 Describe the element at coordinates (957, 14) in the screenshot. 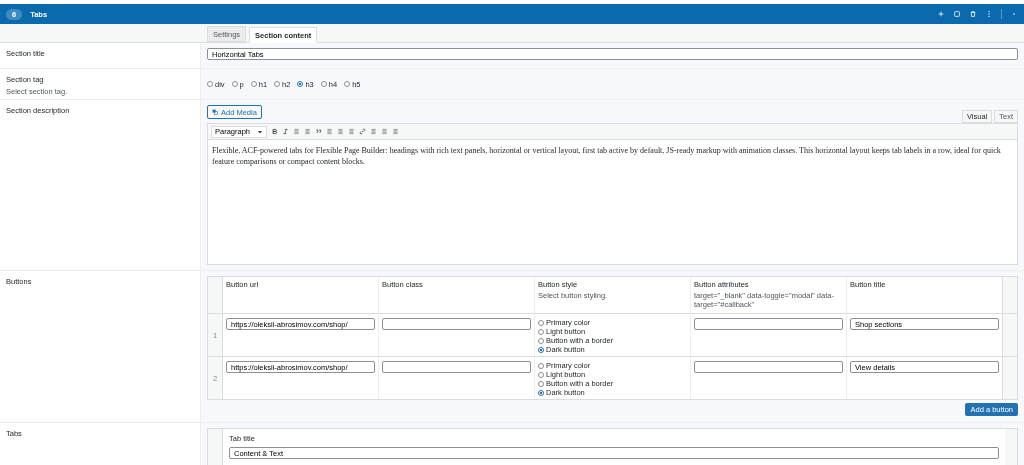

I see `duplicate-icon` at that location.